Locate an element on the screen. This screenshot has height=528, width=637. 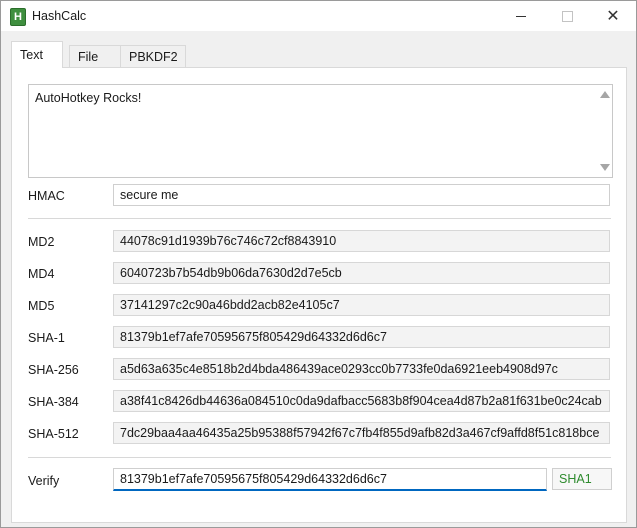
sha384-label: SHA-384 is located at coordinates (53, 402).